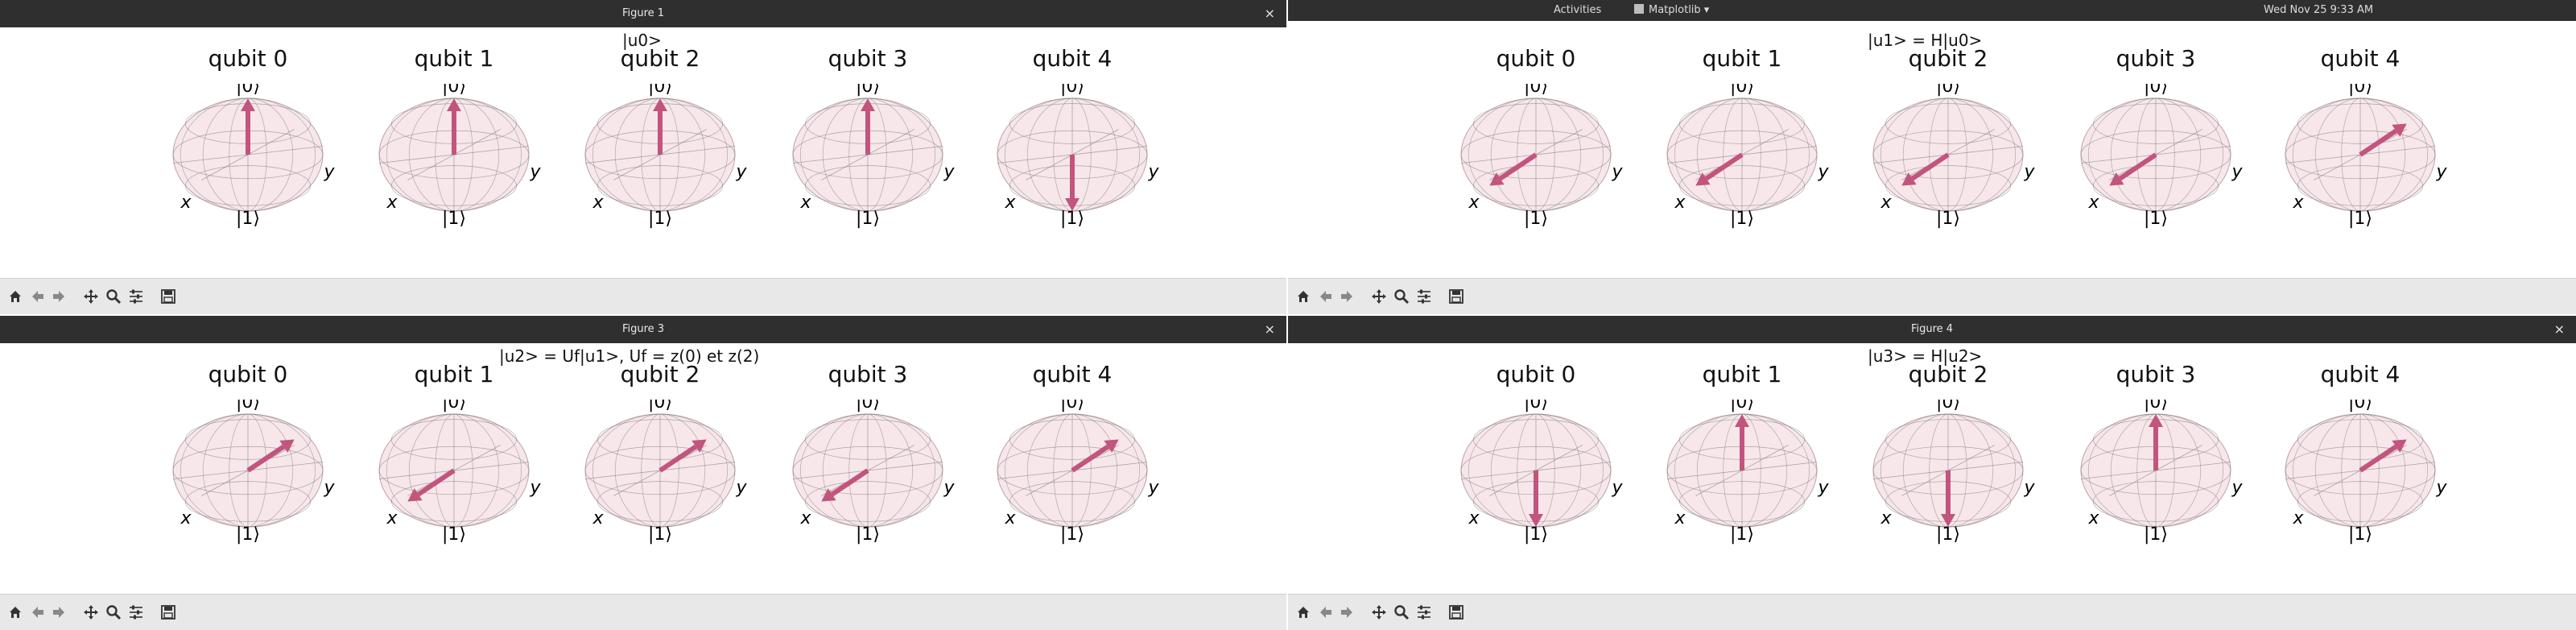 Image resolution: width=2576 pixels, height=630 pixels. Describe the element at coordinates (1072, 374) in the screenshot. I see `qubit-label: qubit 4` at that location.